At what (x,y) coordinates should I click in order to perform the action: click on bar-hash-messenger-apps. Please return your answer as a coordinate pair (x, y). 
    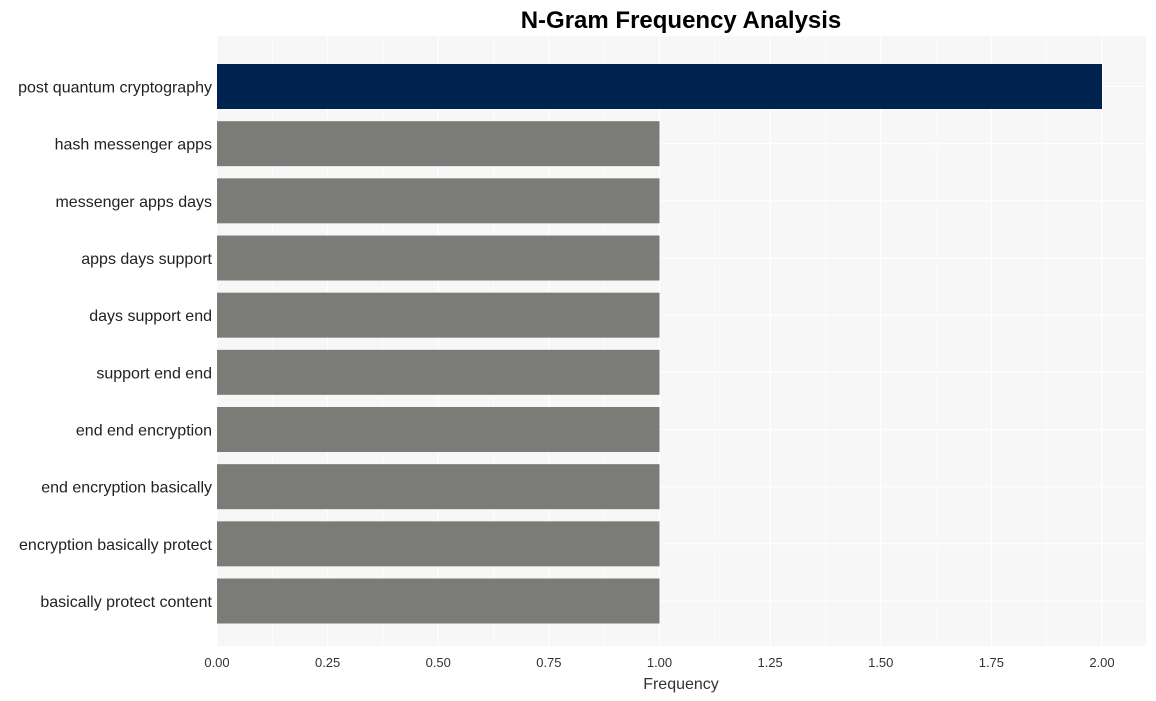
    Looking at the image, I should click on (438, 144).